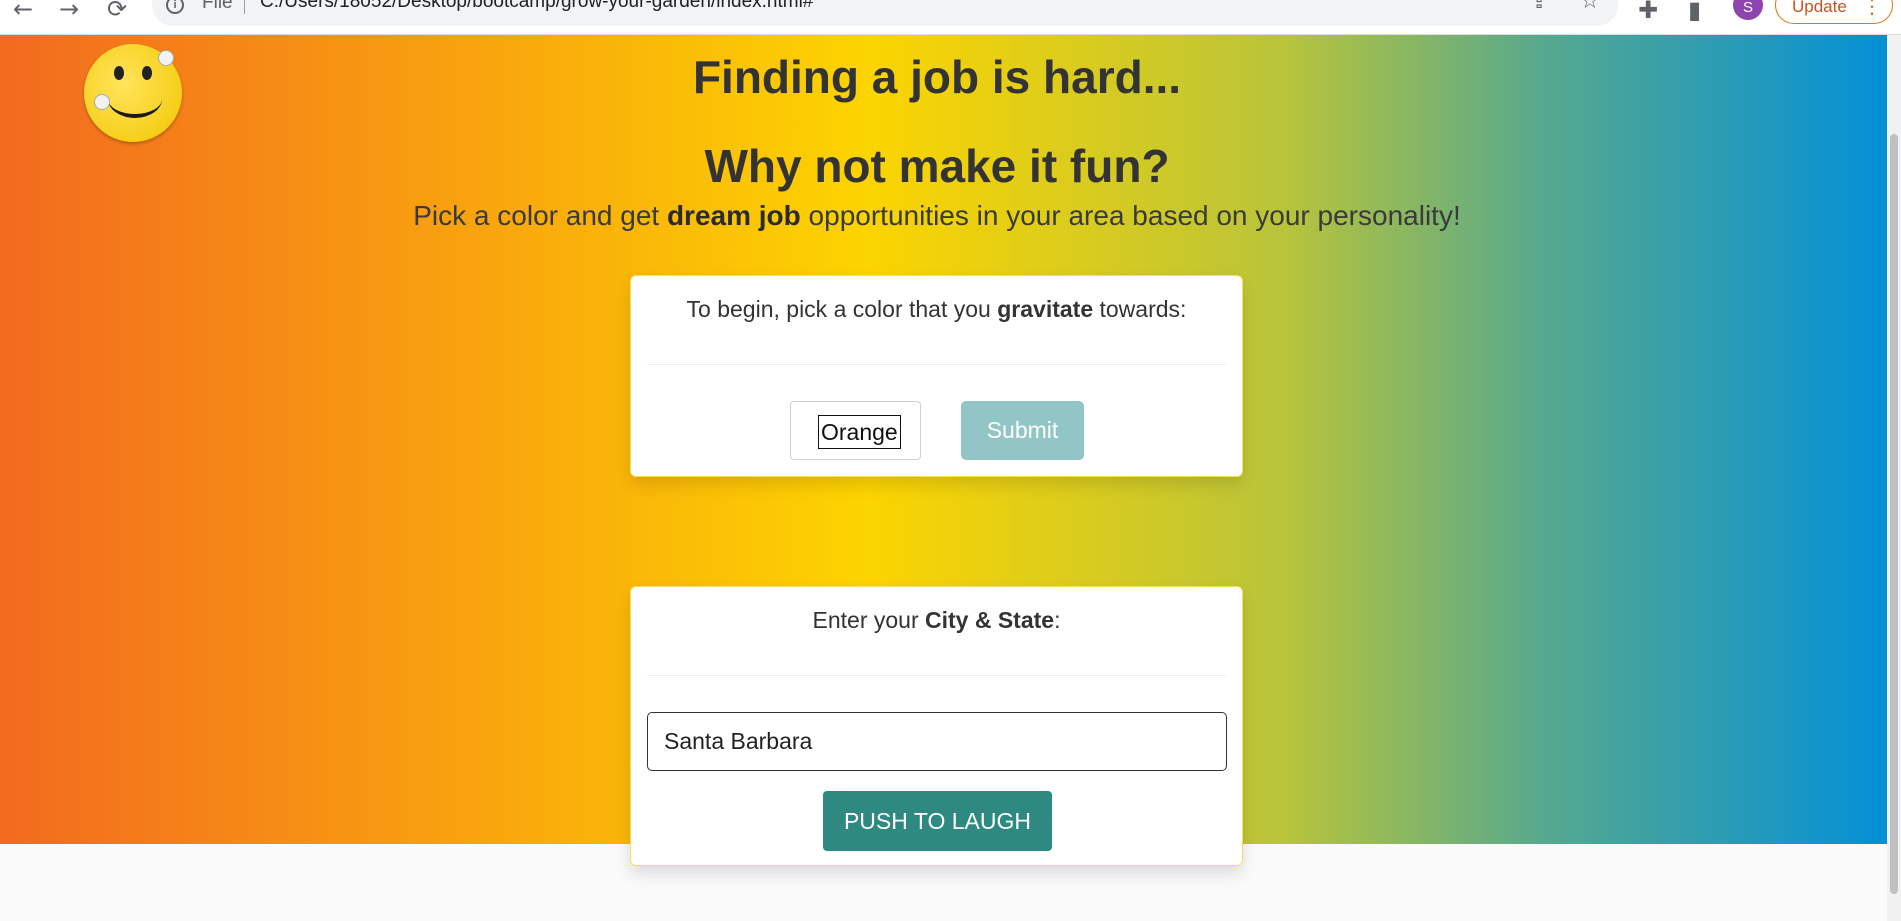 The height and width of the screenshot is (921, 1901). Describe the element at coordinates (937, 166) in the screenshot. I see `heading-make-it-fun: Why not make it fun?` at that location.